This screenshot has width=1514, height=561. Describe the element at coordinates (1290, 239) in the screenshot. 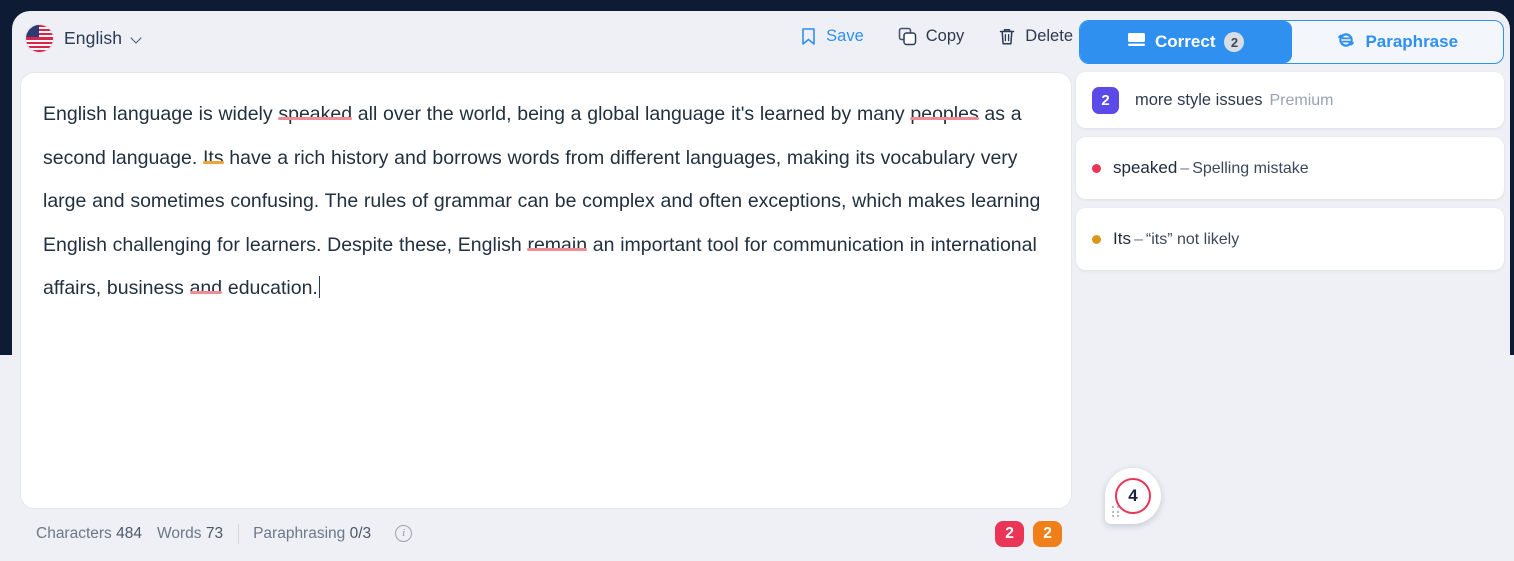

I see `suggestion-card-its: Its – “its” not likely` at that location.